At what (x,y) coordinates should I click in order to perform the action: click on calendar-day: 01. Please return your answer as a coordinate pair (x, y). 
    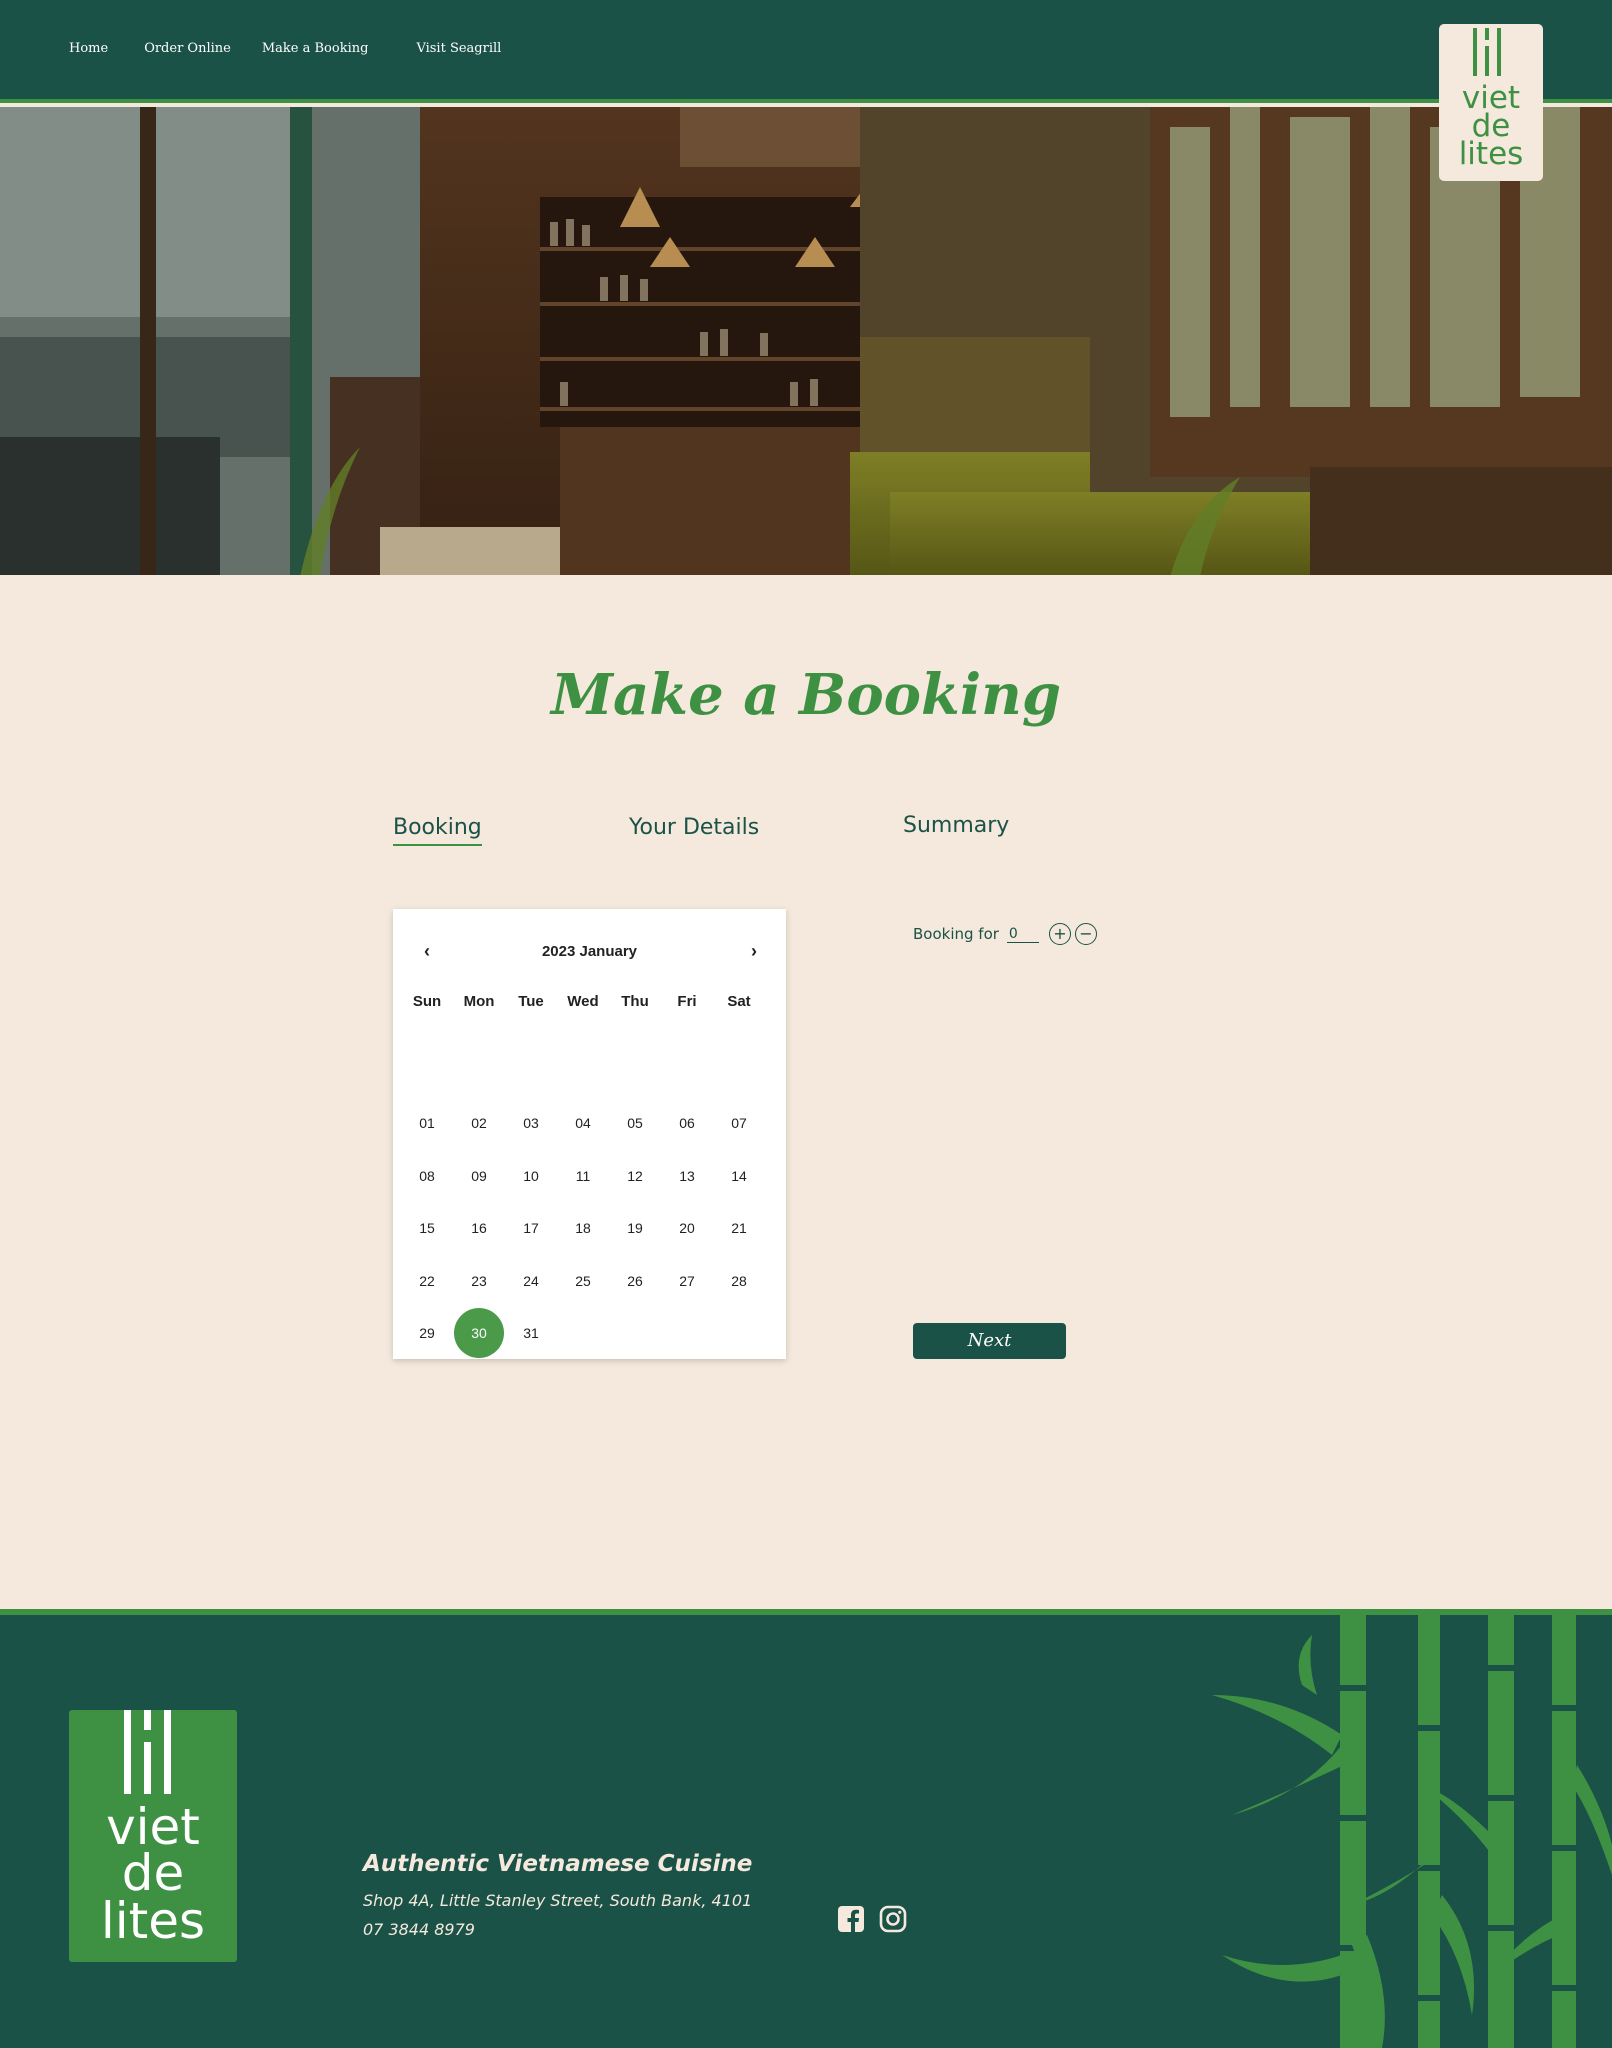
    Looking at the image, I should click on (427, 1123).